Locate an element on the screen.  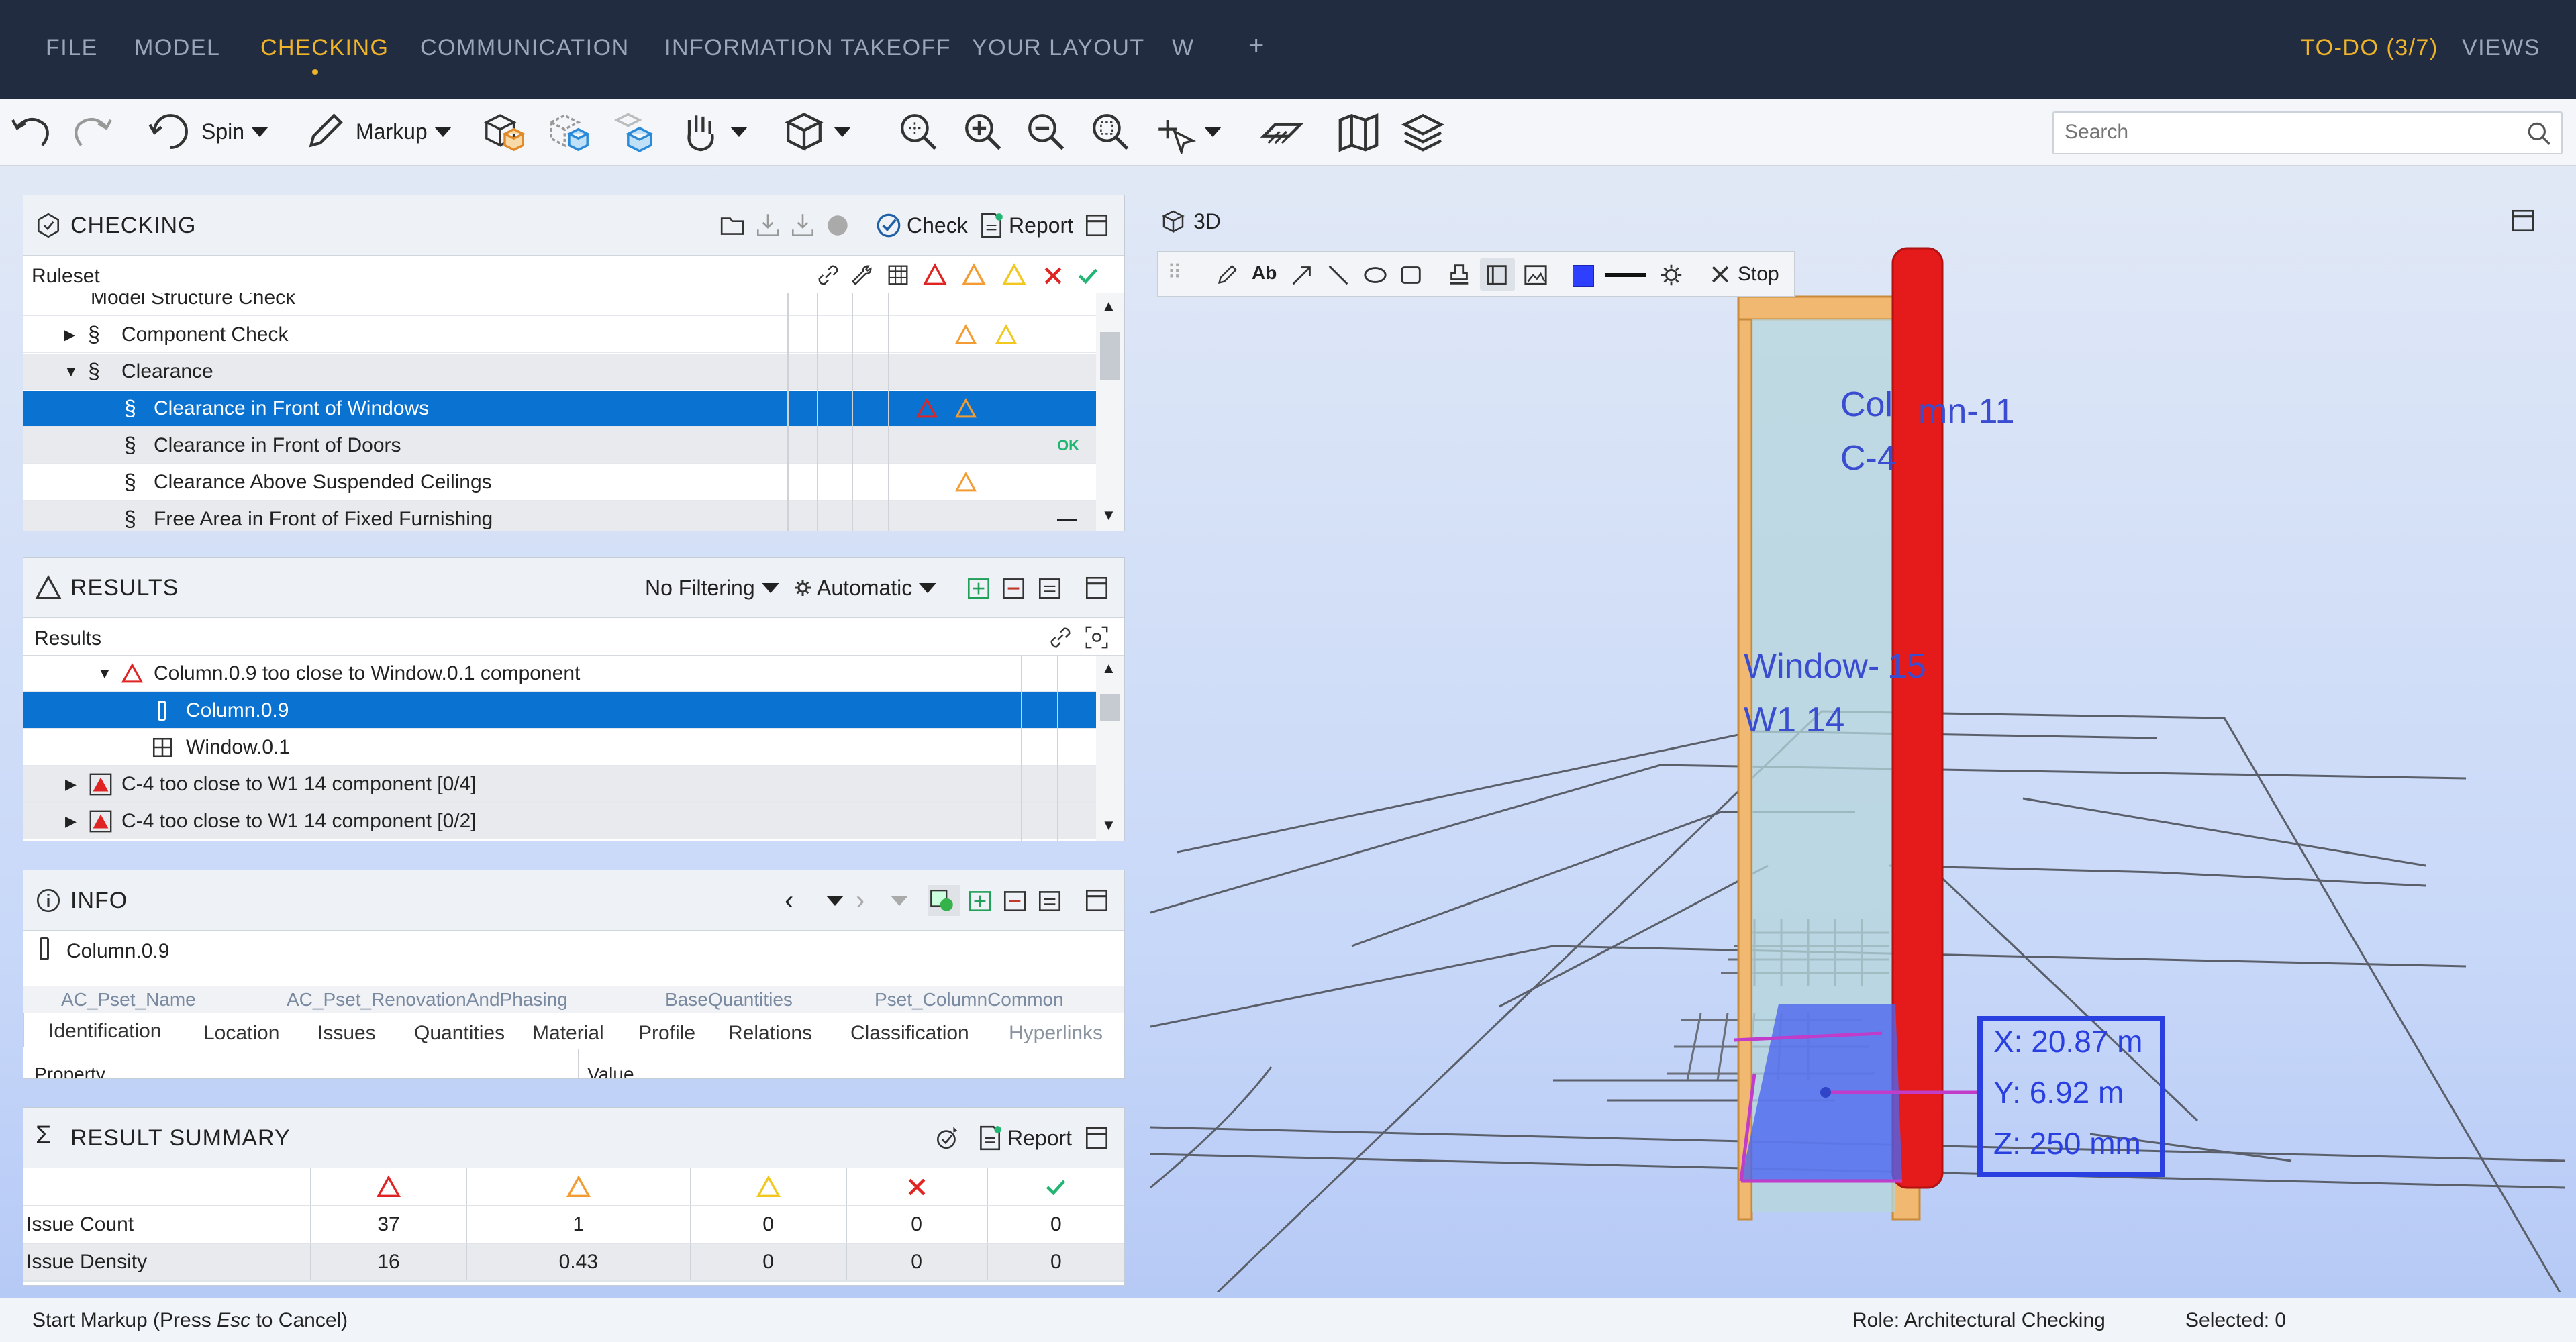
gear-icon is located at coordinates (1671, 275).